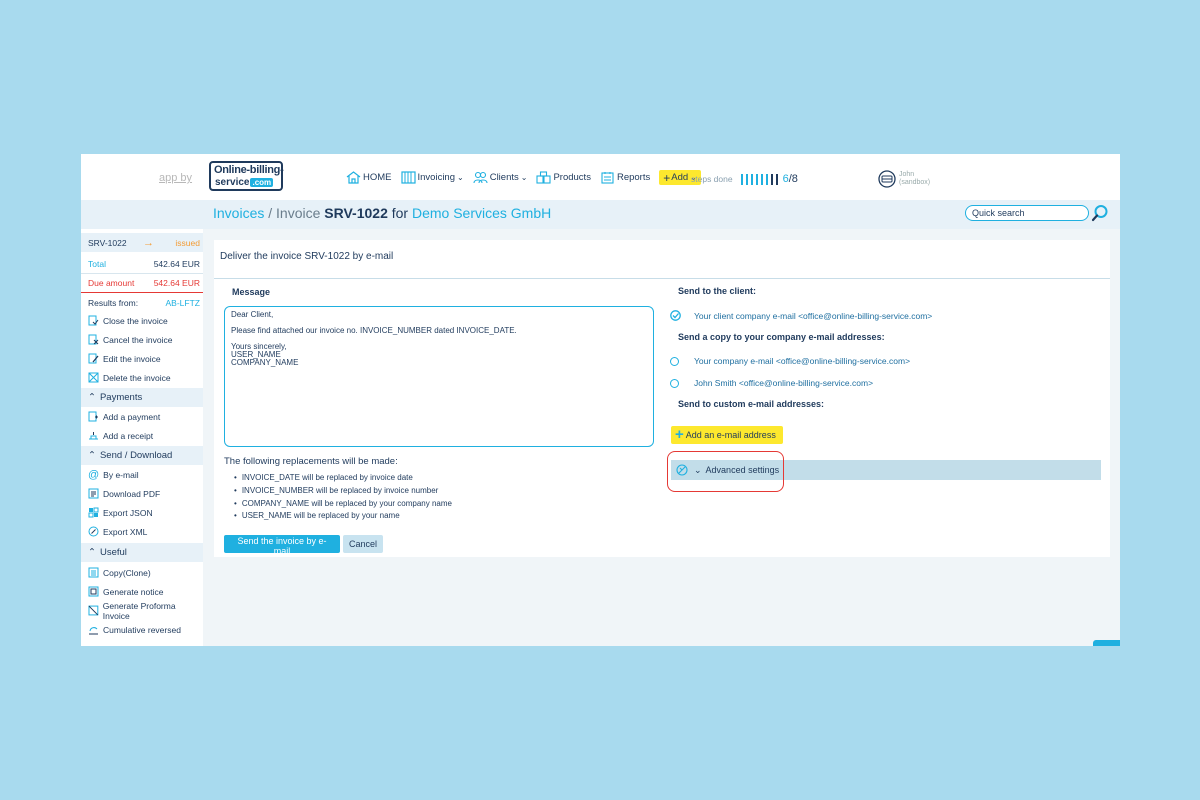 The width and height of the screenshot is (1200, 800). What do you see at coordinates (572, 177) in the screenshot?
I see `nav-label: Products` at bounding box center [572, 177].